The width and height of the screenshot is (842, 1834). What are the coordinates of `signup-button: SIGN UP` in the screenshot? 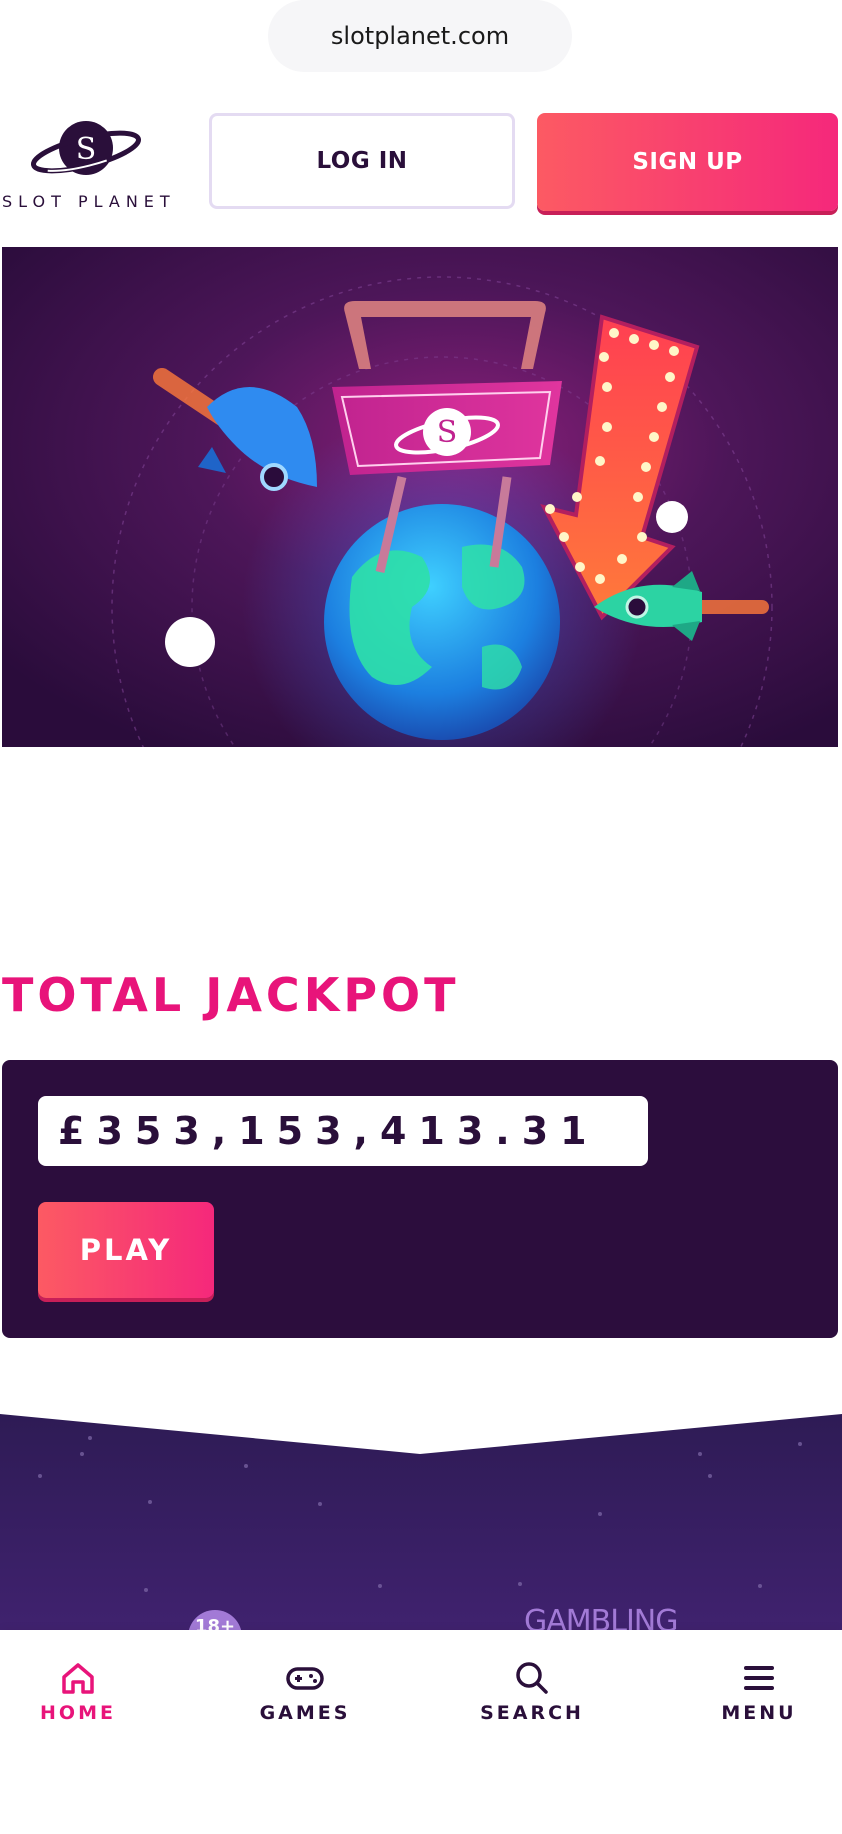 It's located at (687, 162).